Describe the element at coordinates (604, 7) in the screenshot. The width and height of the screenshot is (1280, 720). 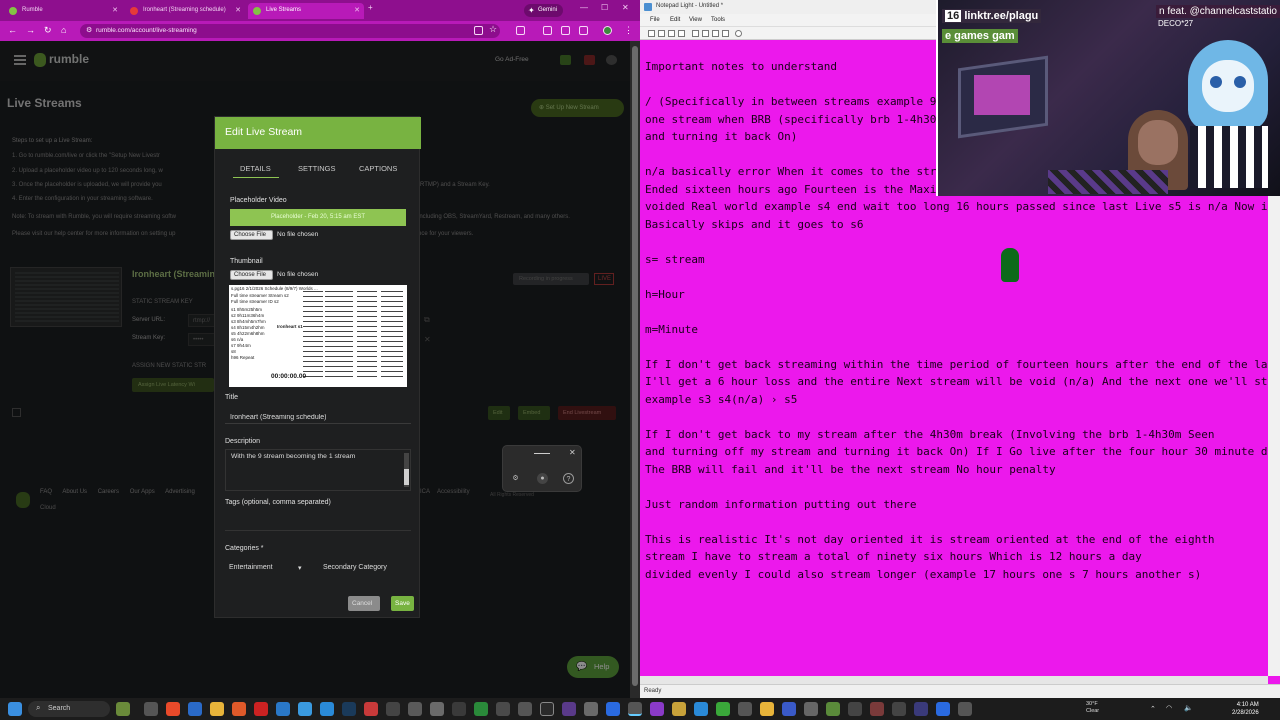
I see `maximize-icon: ☐` at that location.